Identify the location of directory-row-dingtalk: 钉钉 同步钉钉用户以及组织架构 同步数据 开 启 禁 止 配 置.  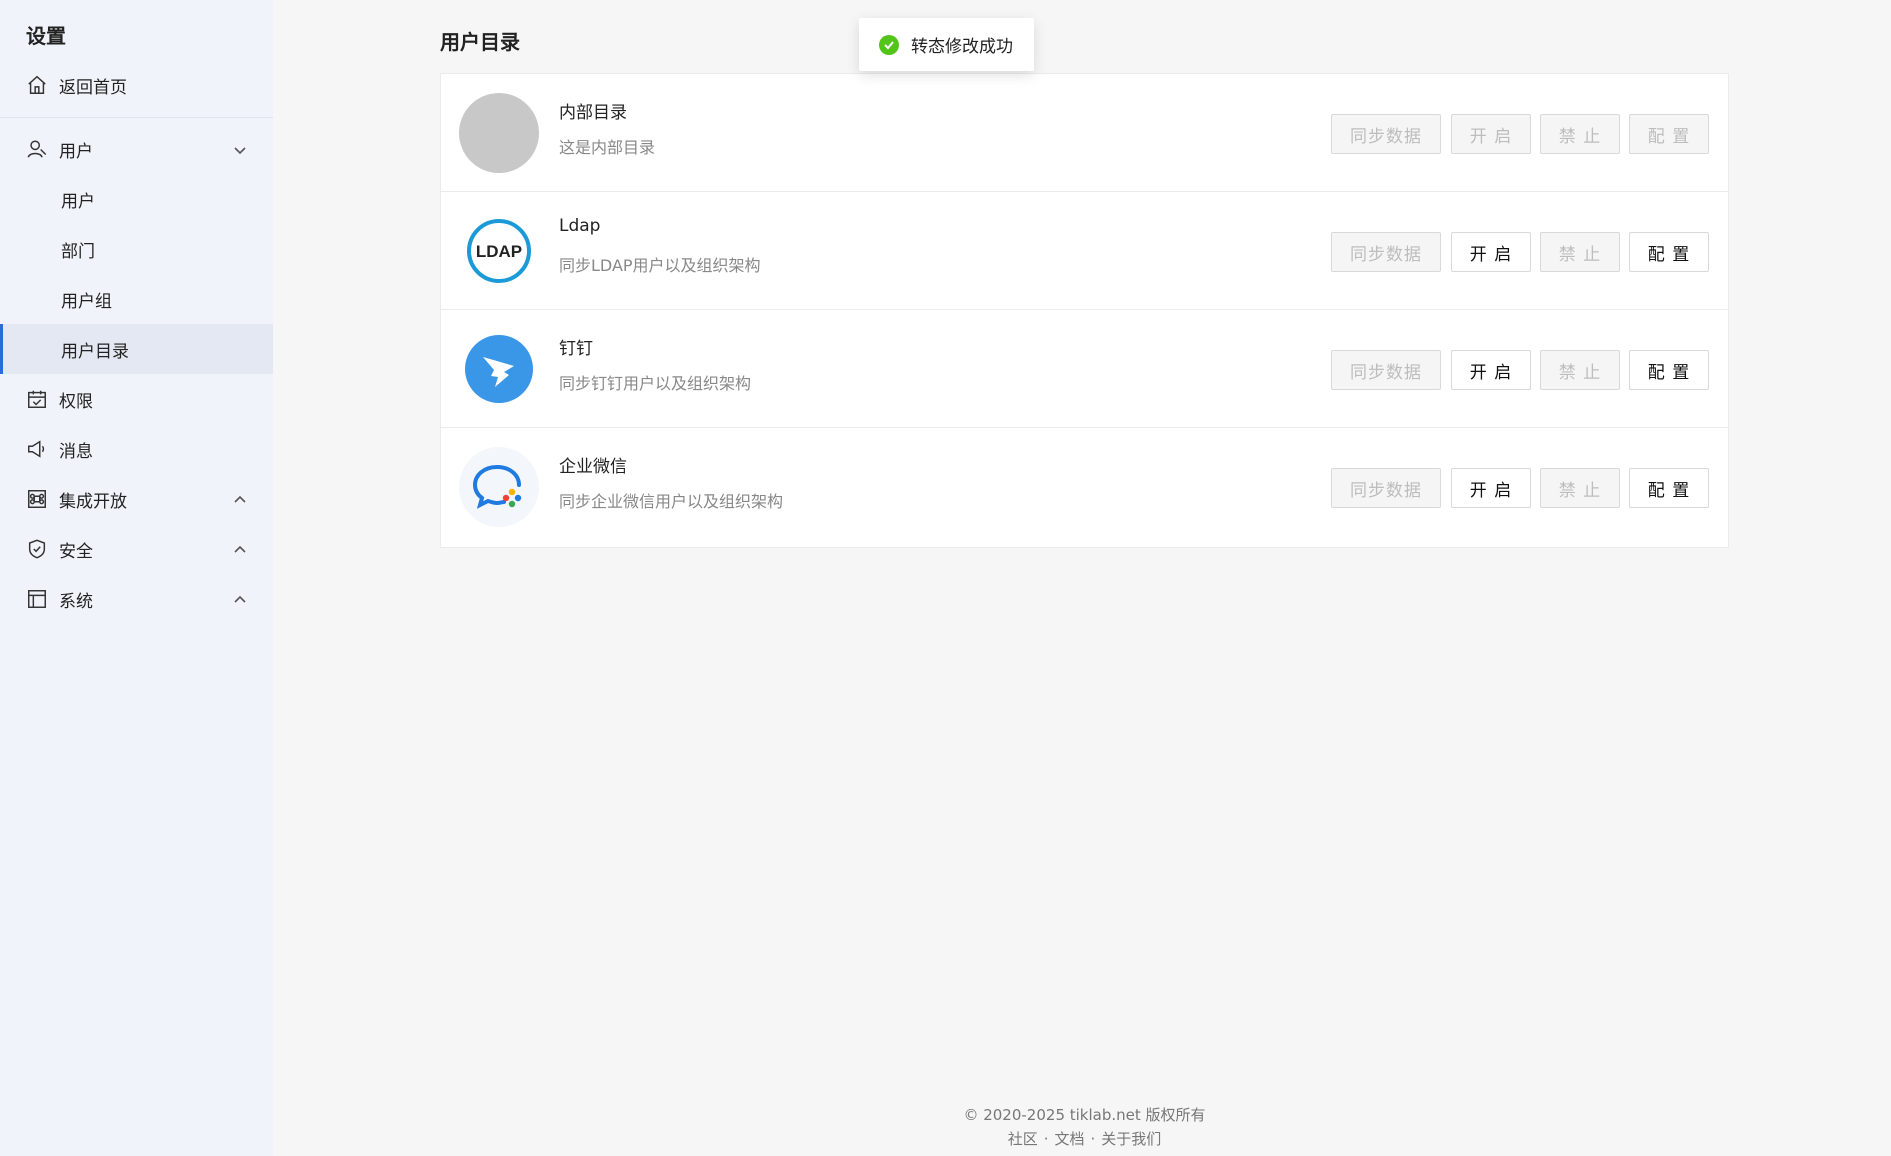
(1084, 369).